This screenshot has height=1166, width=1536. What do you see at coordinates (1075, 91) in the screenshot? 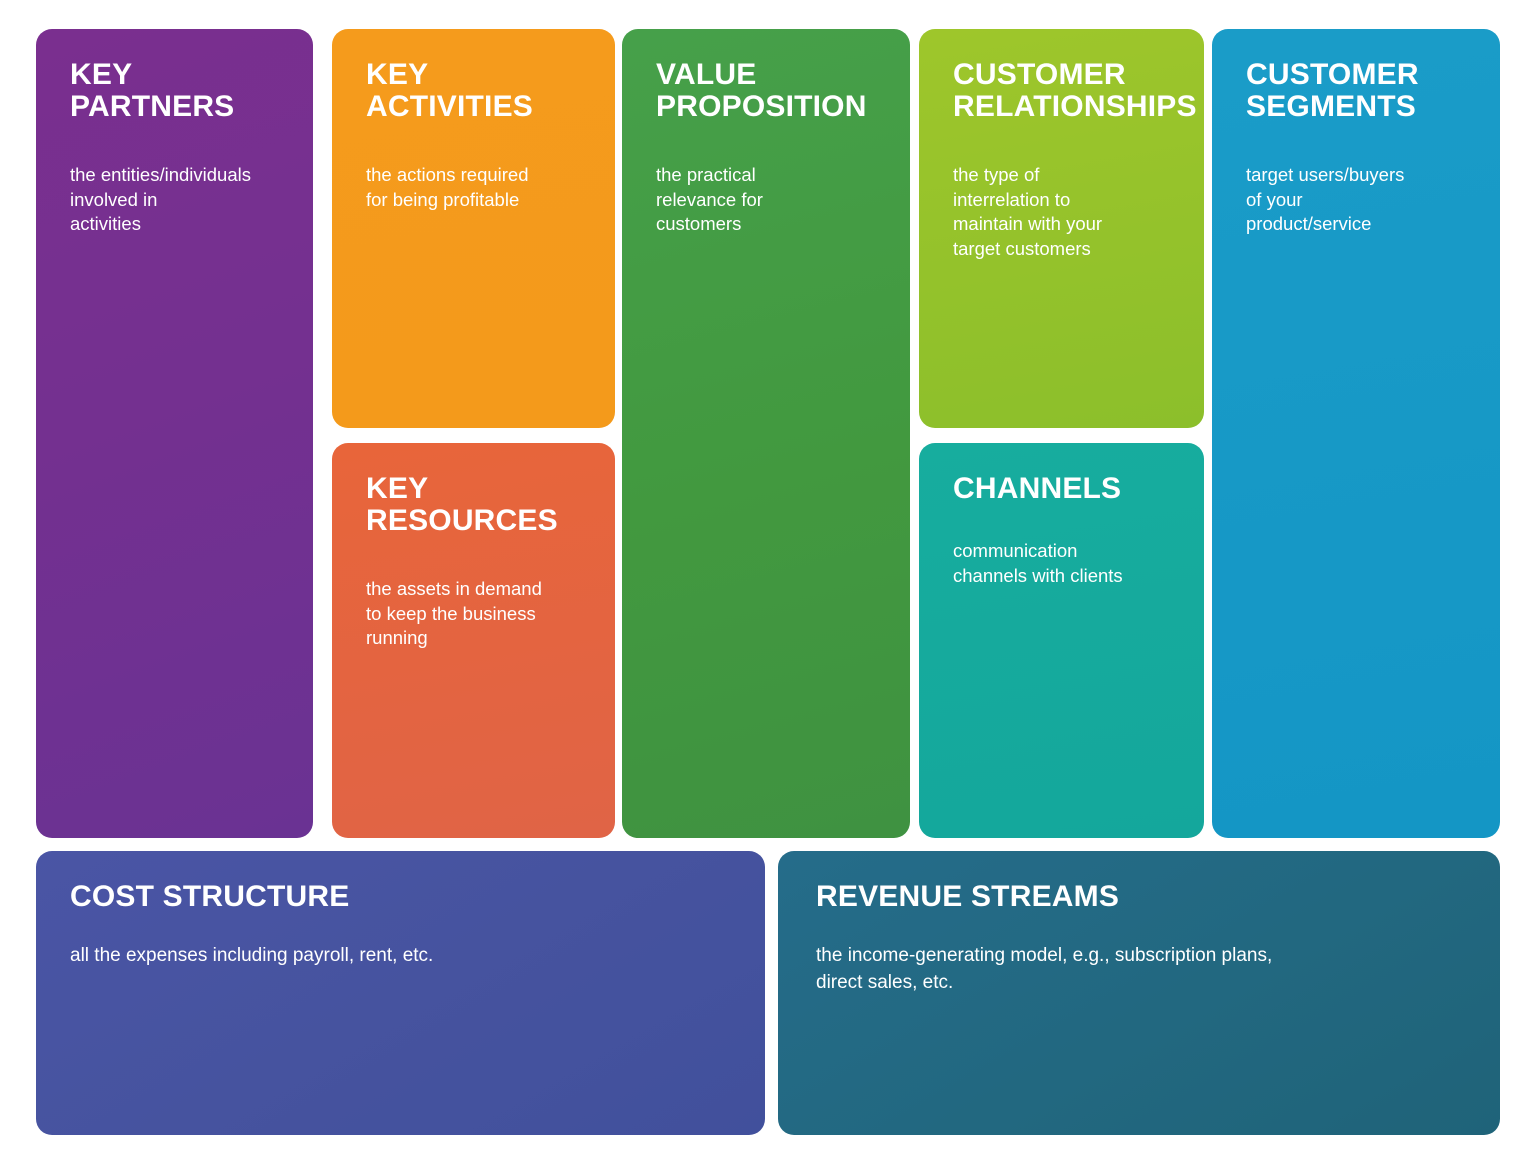
I see `card-customer-relationships-title: CUSTOMER RELATIONSHIPS` at bounding box center [1075, 91].